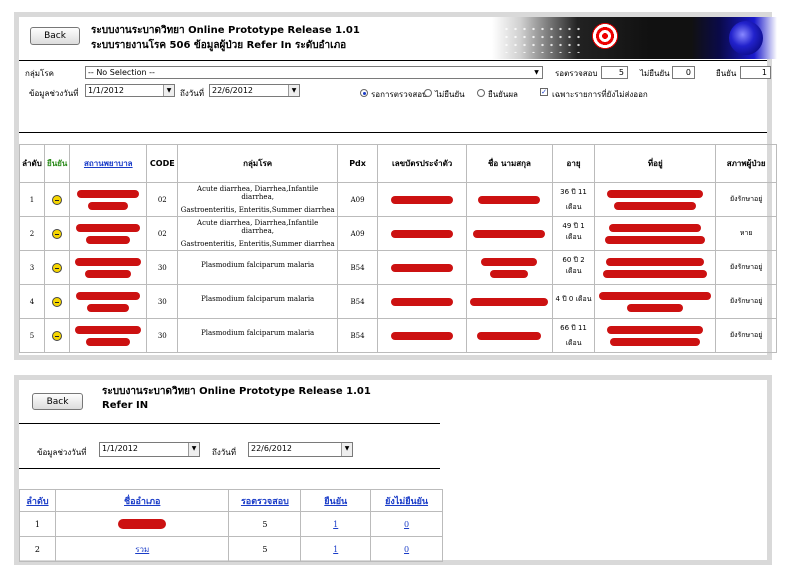 This screenshot has height=586, width=792. I want to click on radio-pending, so click(364, 93).